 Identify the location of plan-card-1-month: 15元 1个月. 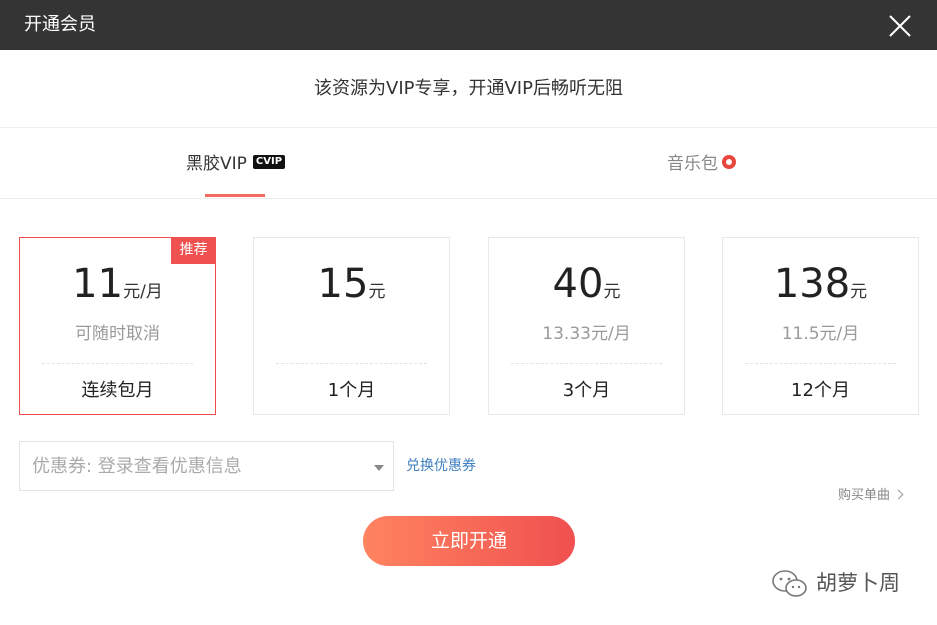
(351, 326).